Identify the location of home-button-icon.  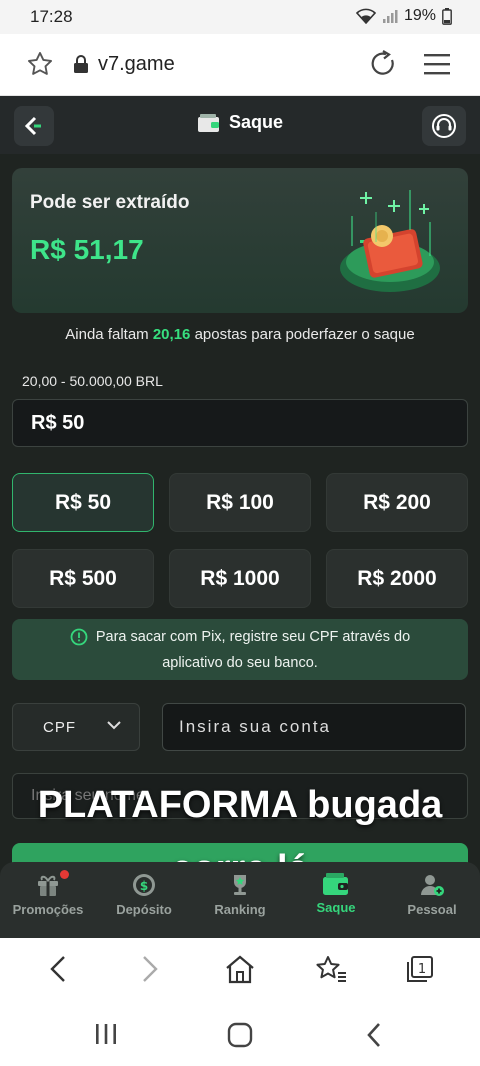
(240, 1035).